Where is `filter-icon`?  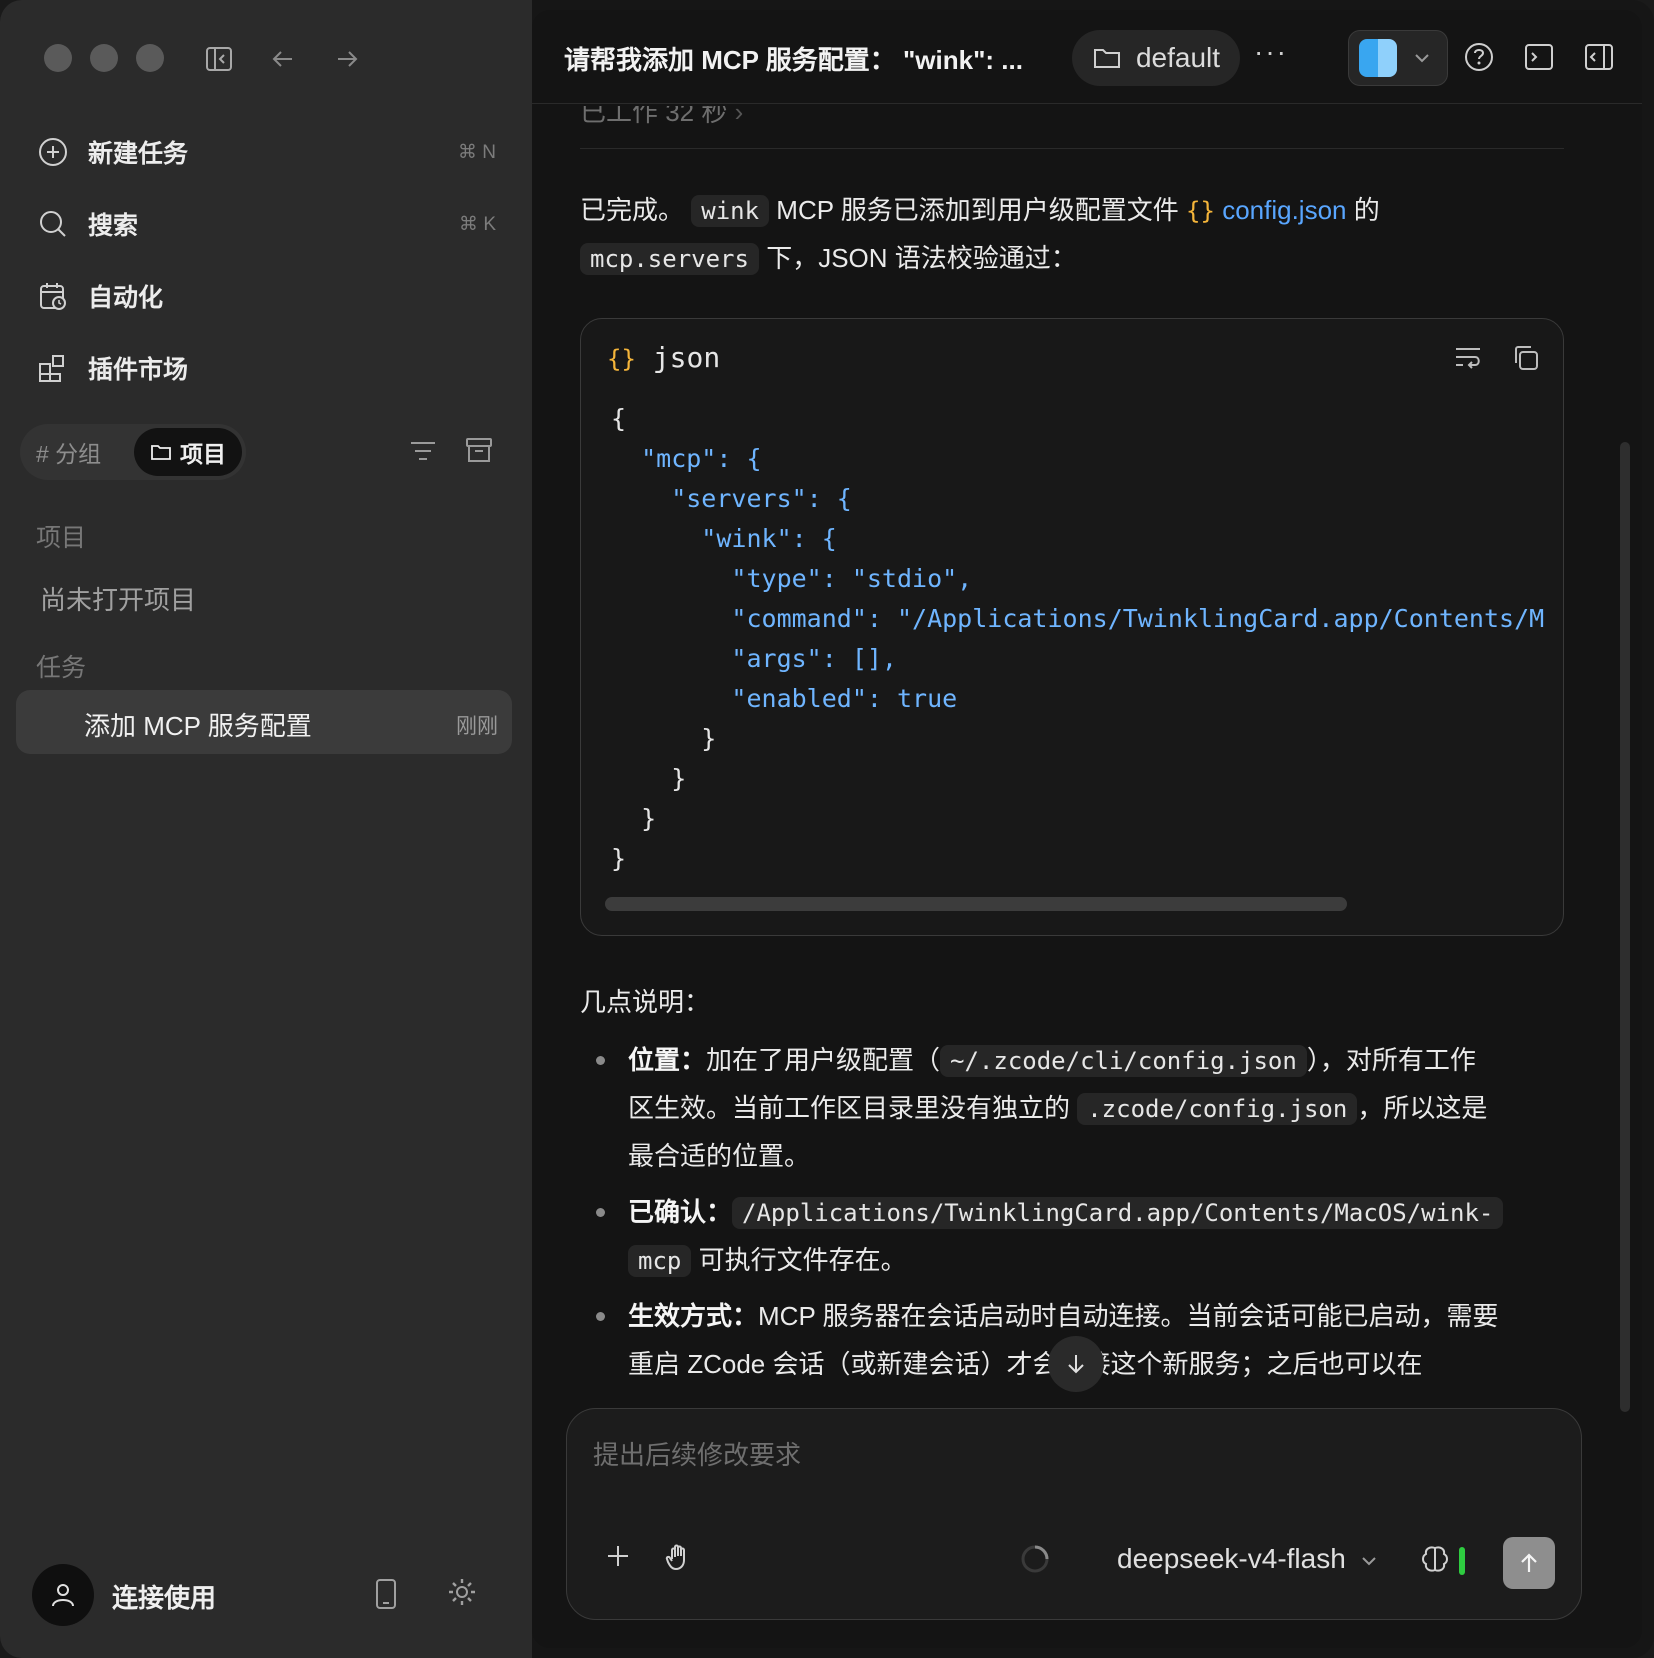
filter-icon is located at coordinates (423, 453).